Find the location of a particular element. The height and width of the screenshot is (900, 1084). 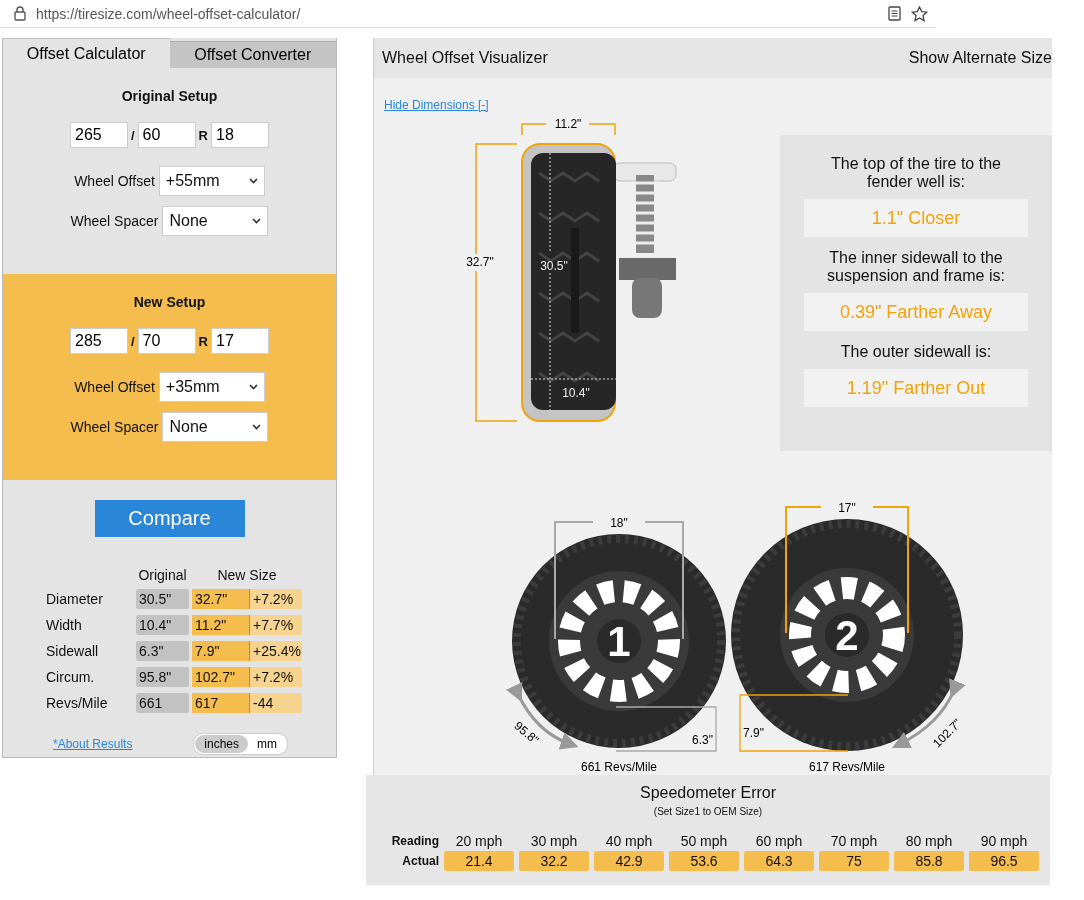

row-label: Width is located at coordinates (64, 625).